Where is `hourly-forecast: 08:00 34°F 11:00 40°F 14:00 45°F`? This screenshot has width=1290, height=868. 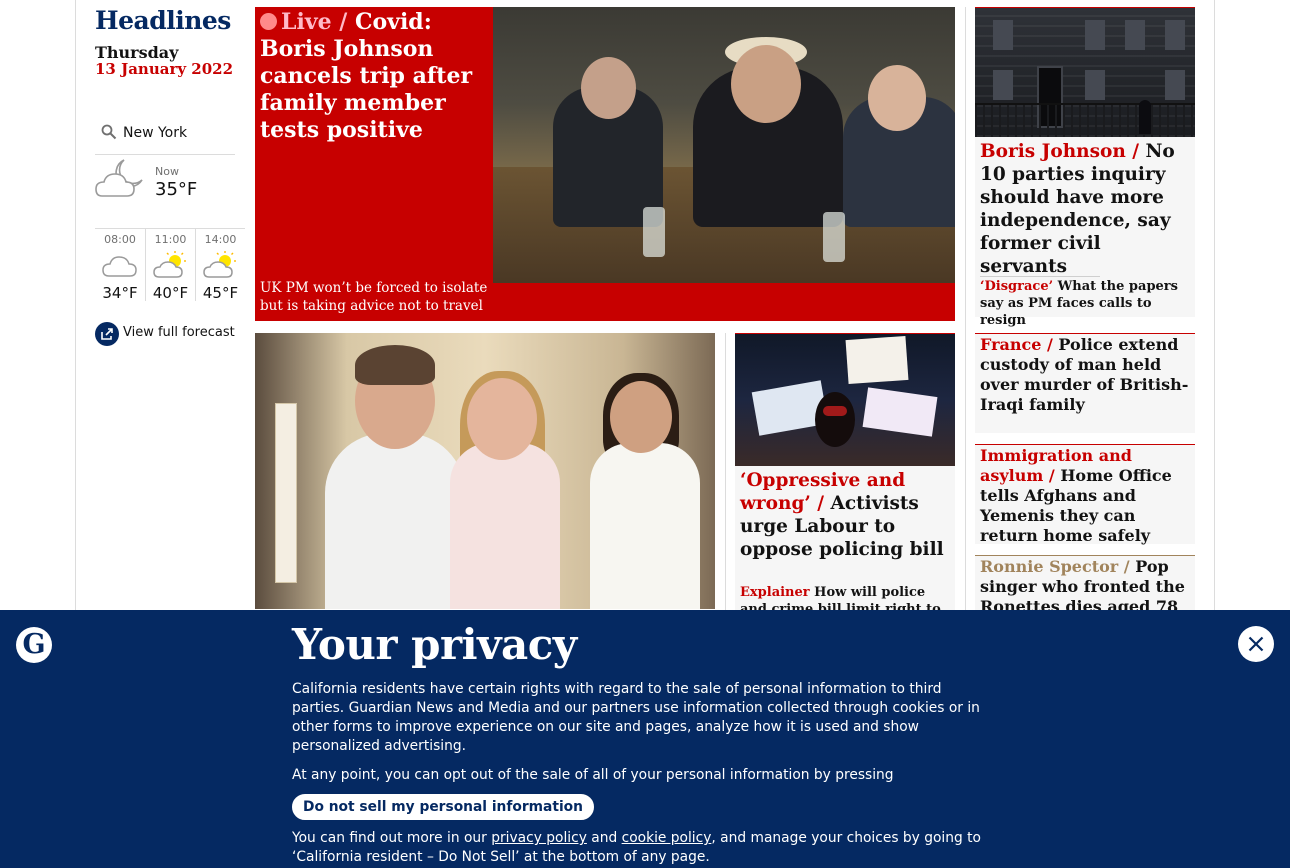
hourly-forecast: 08:00 34°F 11:00 40°F 14:00 45°F is located at coordinates (170, 265).